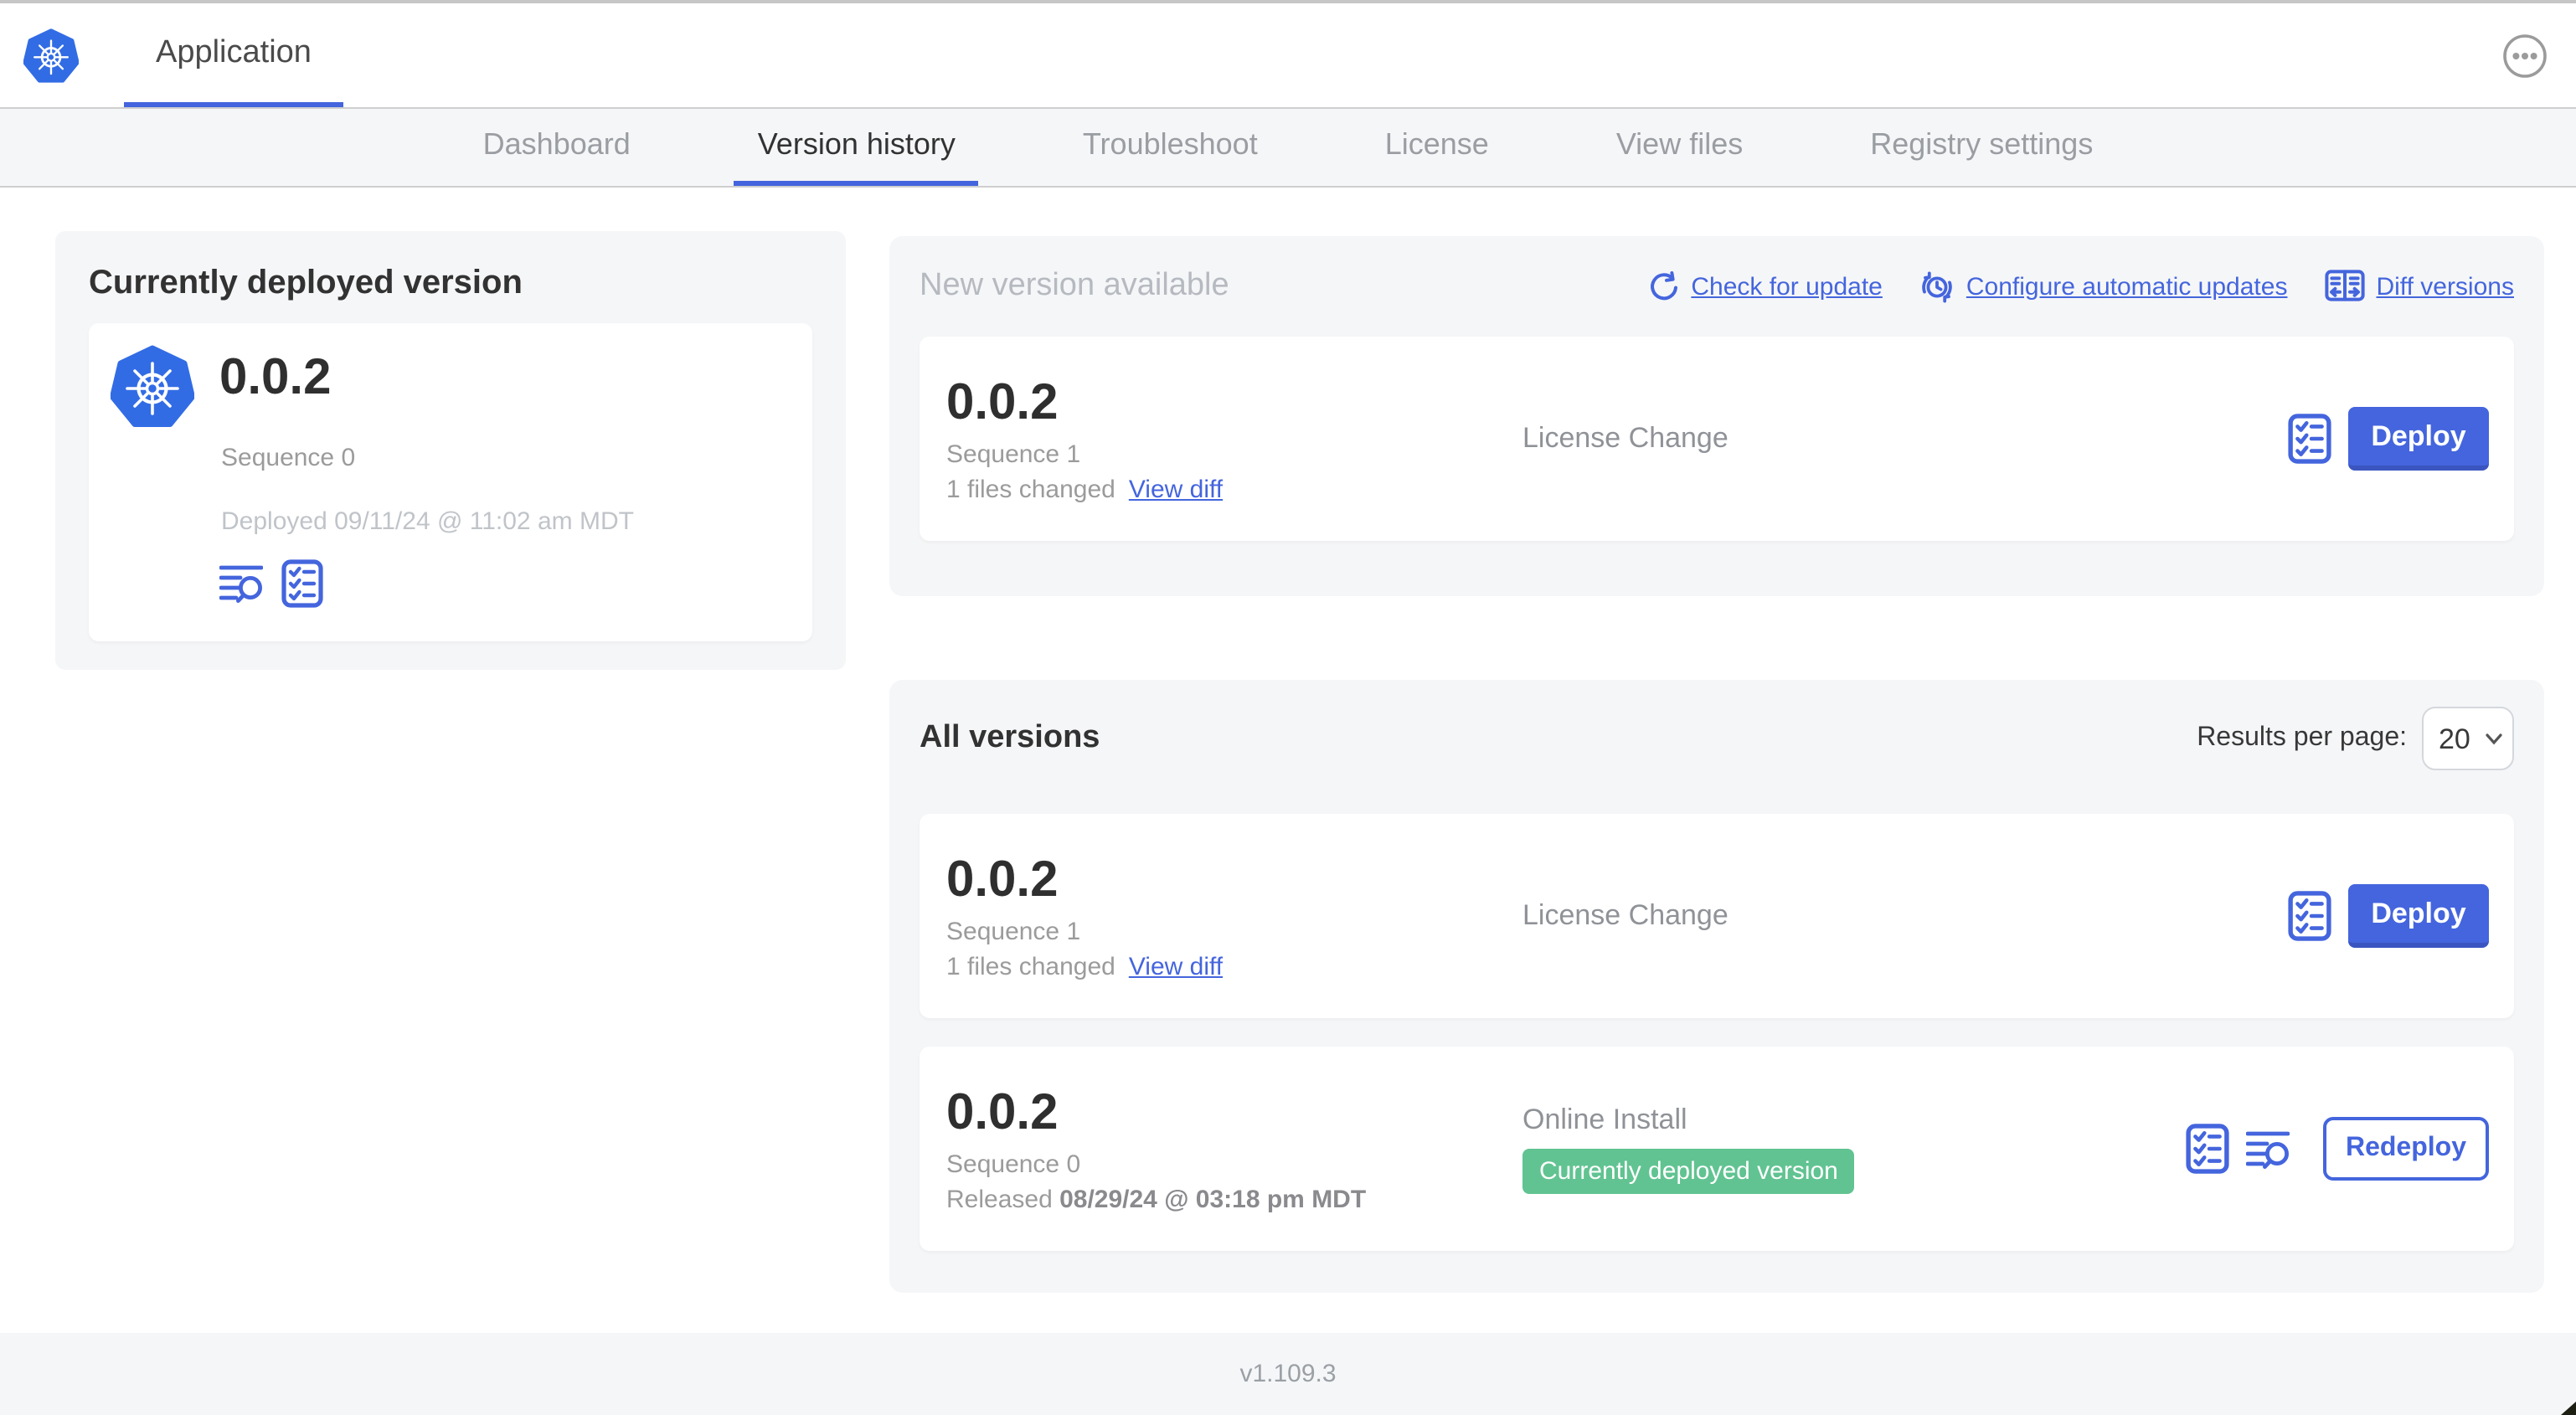 This screenshot has height=1415, width=2576. Describe the element at coordinates (1074, 285) in the screenshot. I see `new-version-title: New version available` at that location.